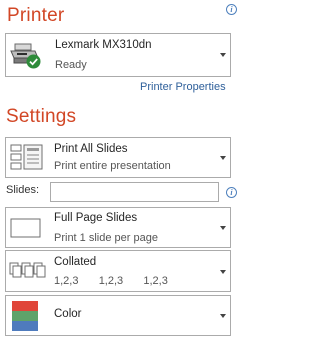 The image size is (320, 341). Describe the element at coordinates (26, 157) in the screenshot. I see `pages-icon` at that location.